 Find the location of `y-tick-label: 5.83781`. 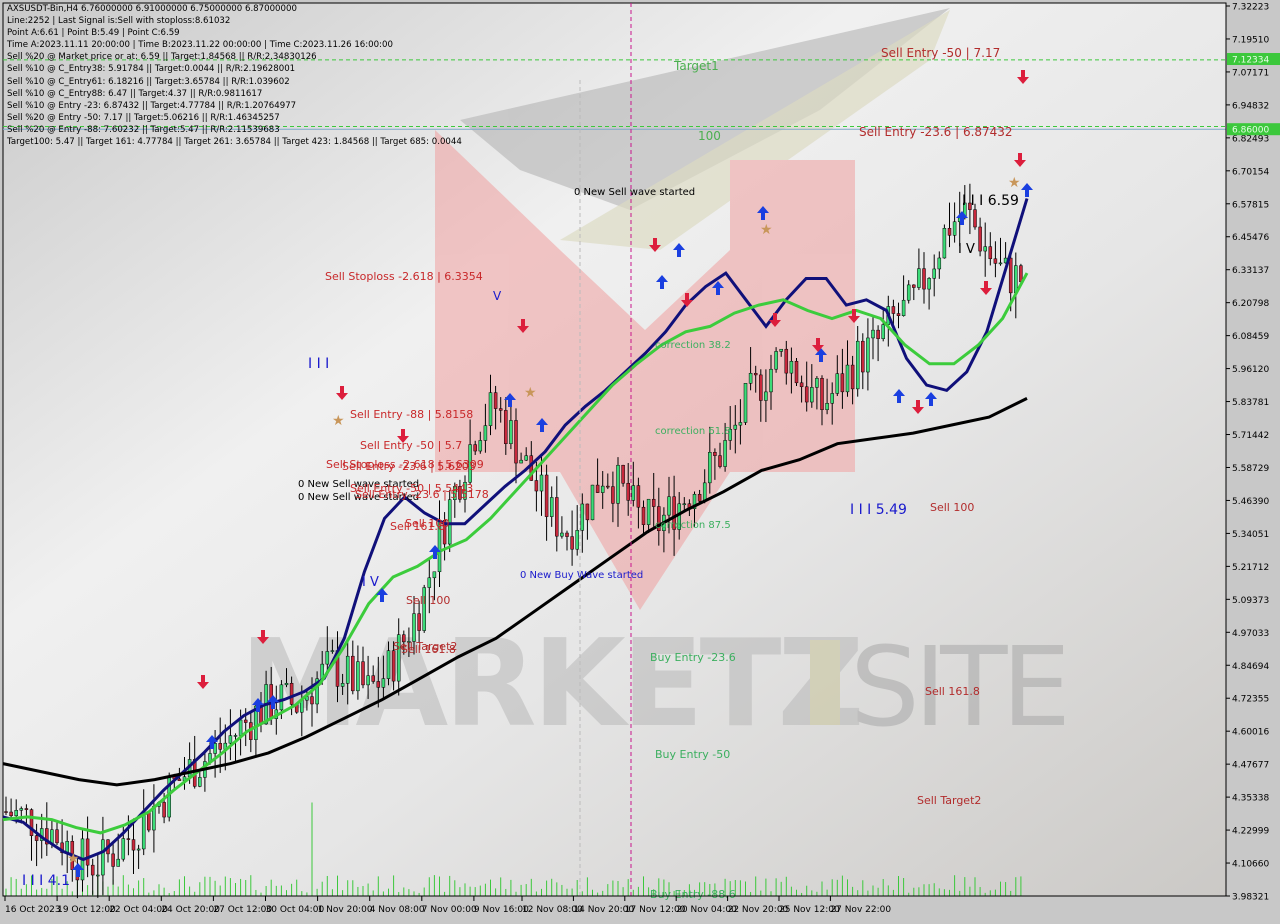

y-tick-label: 5.83781 is located at coordinates (1250, 403).